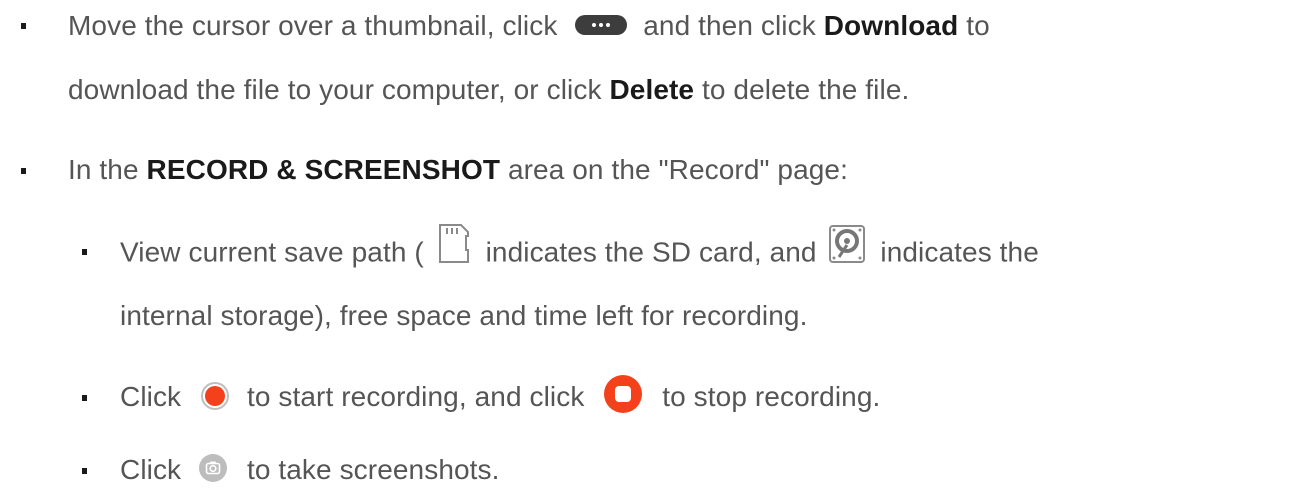 The image size is (1291, 502). Describe the element at coordinates (313, 25) in the screenshot. I see `bullet-1-text-a: Move the cursor over a thumbnail, click` at that location.